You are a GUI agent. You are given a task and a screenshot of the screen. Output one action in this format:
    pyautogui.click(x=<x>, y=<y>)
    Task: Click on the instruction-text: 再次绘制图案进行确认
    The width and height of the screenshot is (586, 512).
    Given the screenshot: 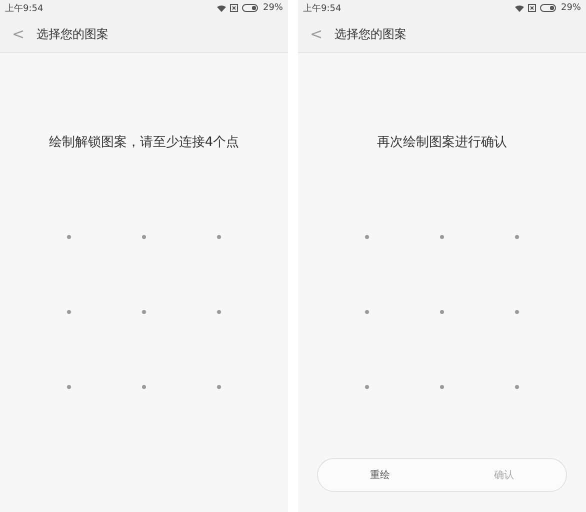 What is the action you would take?
    pyautogui.click(x=442, y=142)
    